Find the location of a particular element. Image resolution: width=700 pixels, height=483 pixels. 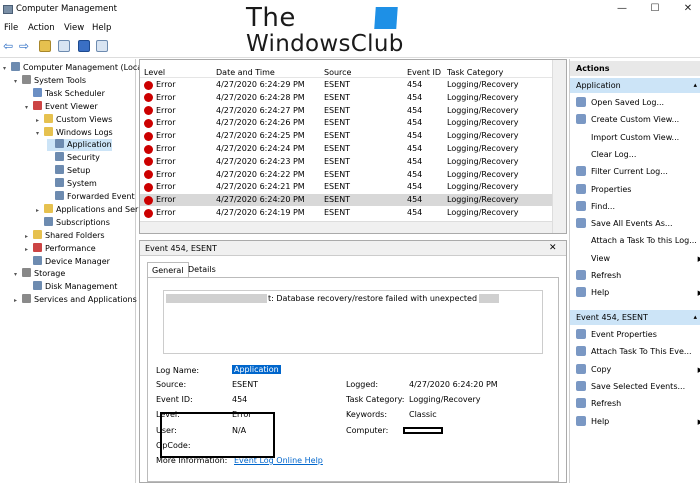

logged-label: Logged: is located at coordinates (362, 384).